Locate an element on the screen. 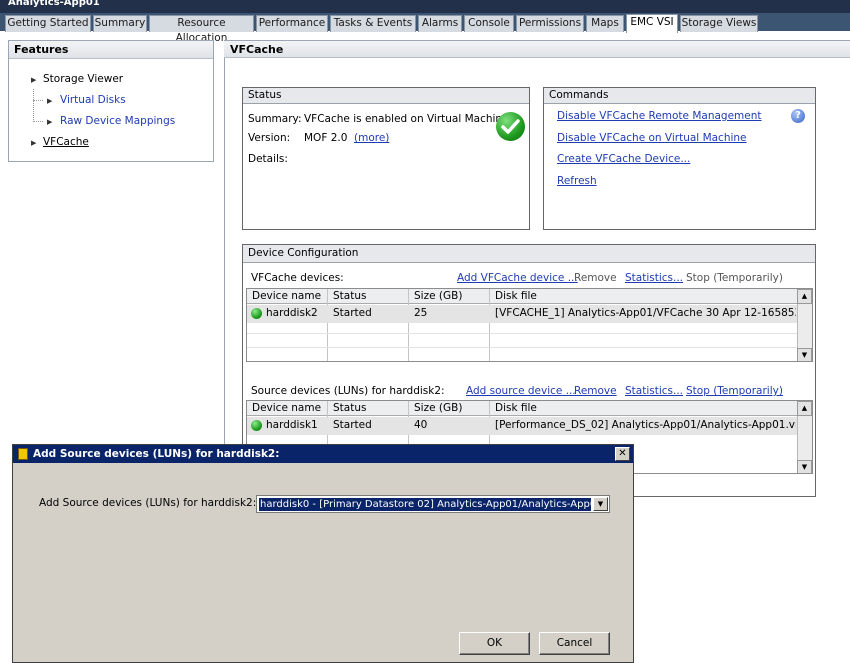 Image resolution: width=850 pixels, height=663 pixels. version-label: Version: is located at coordinates (269, 138).